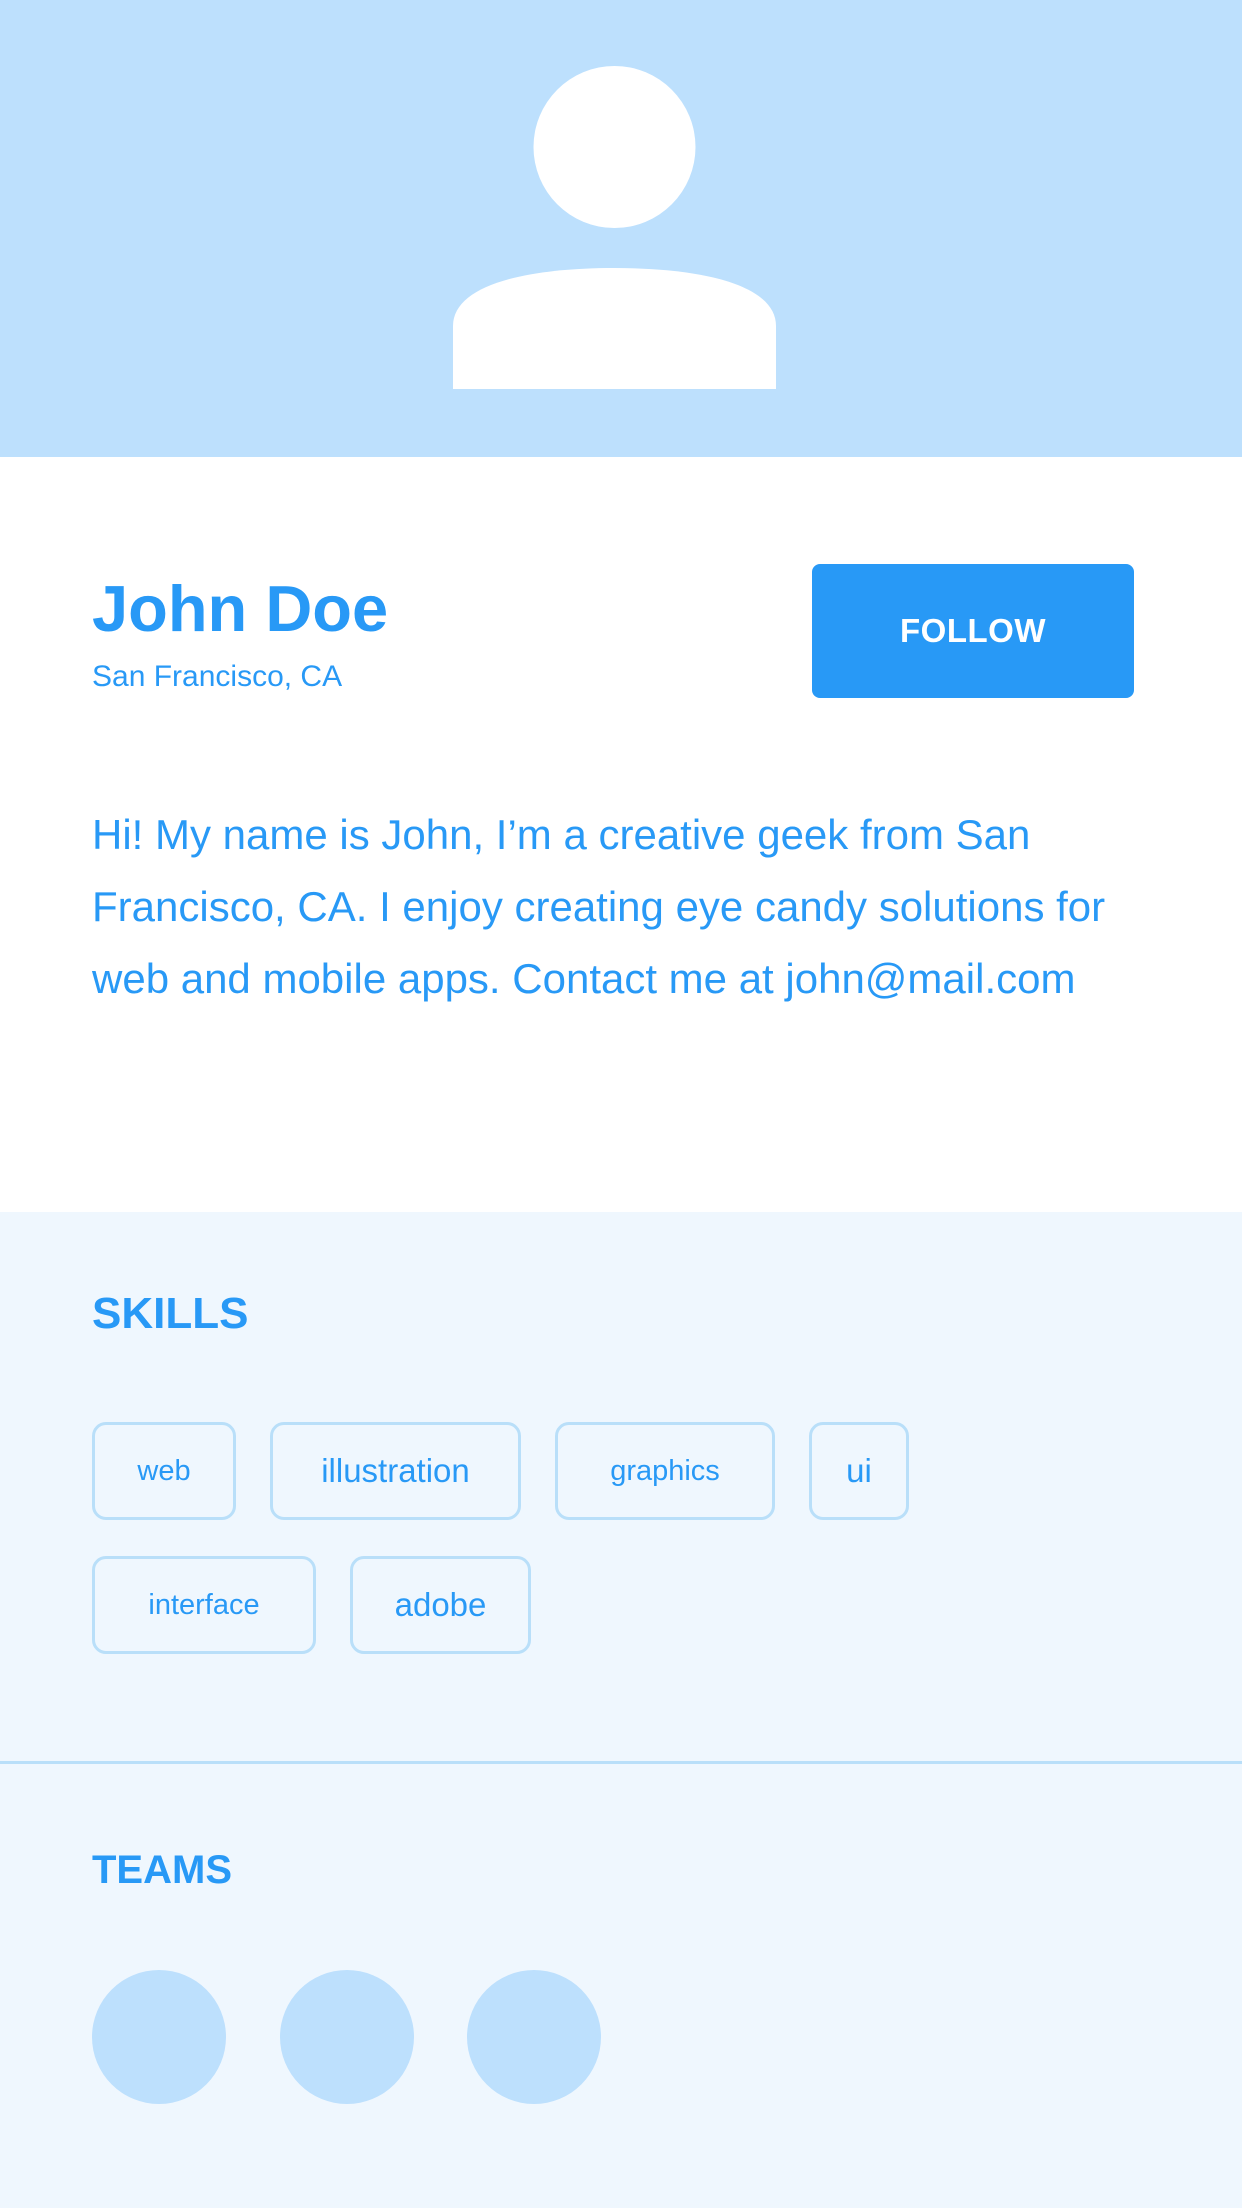 This screenshot has height=2208, width=1242. What do you see at coordinates (440, 1605) in the screenshot?
I see `skill-tag-adobe: adobe` at bounding box center [440, 1605].